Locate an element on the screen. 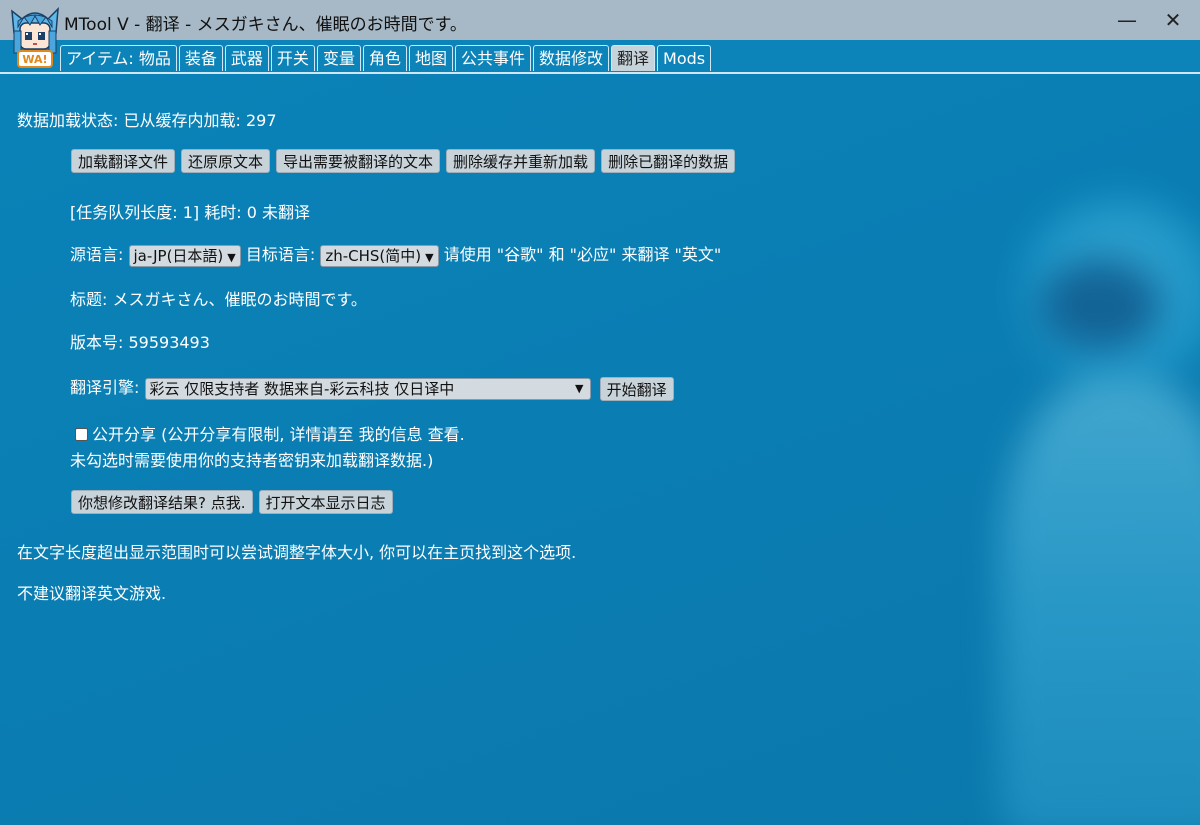 The image size is (1200, 825). tab-8: 数据修改 is located at coordinates (571, 58).